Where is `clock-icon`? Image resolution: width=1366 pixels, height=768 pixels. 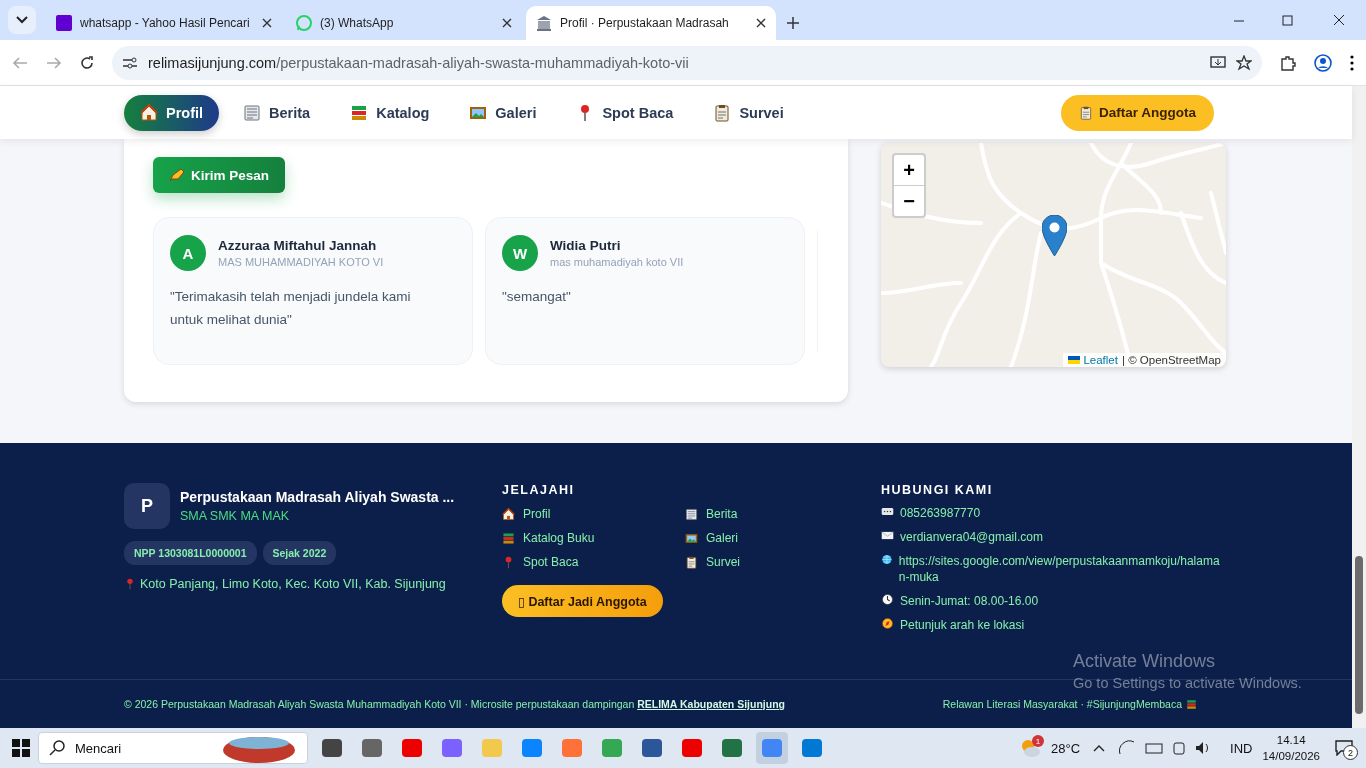 clock-icon is located at coordinates (887, 599).